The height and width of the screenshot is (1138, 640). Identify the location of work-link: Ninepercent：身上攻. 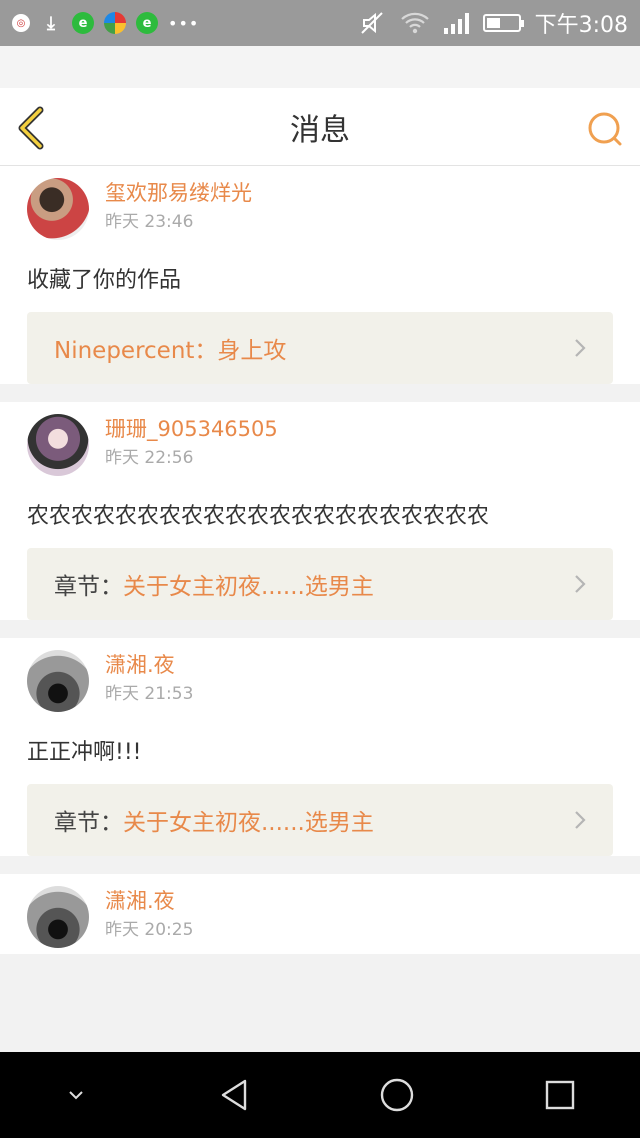
(320, 348).